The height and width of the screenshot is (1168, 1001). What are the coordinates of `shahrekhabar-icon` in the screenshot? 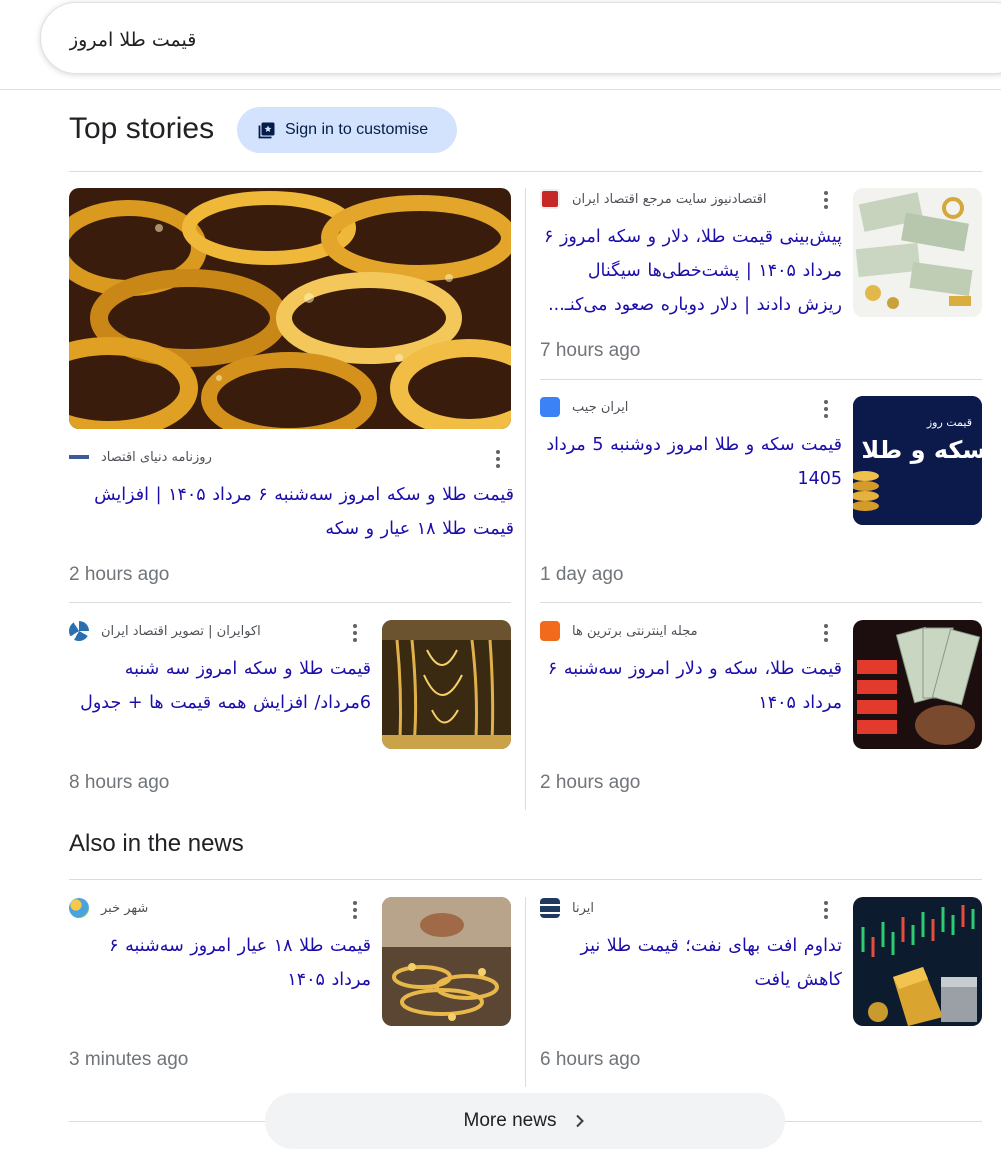 It's located at (79, 908).